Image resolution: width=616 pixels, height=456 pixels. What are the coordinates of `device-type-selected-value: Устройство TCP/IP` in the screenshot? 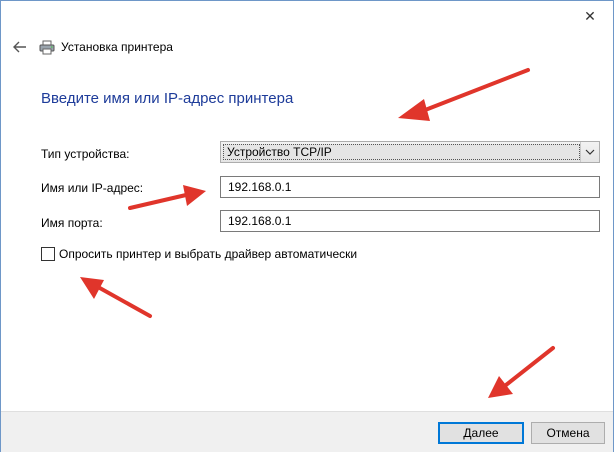 It's located at (401, 152).